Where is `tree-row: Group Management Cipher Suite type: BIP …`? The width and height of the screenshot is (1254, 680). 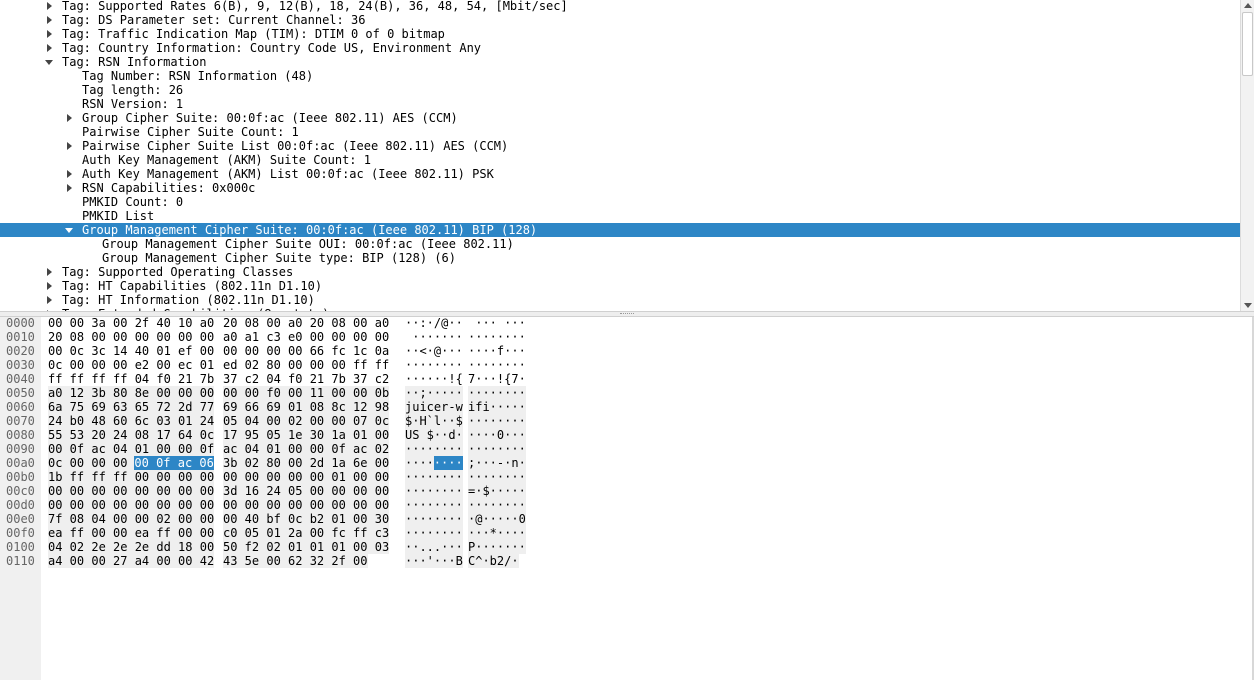 tree-row: Group Management Cipher Suite type: BIP … is located at coordinates (620, 258).